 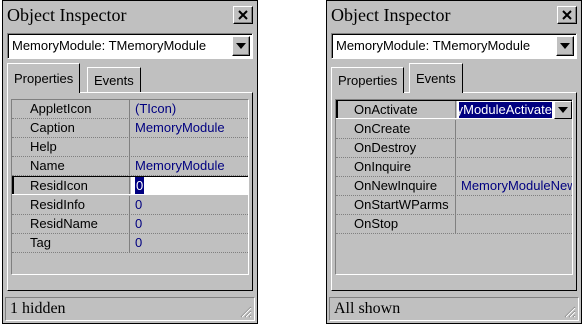 What do you see at coordinates (396, 186) in the screenshot?
I see `event-name: OnNewInquire` at bounding box center [396, 186].